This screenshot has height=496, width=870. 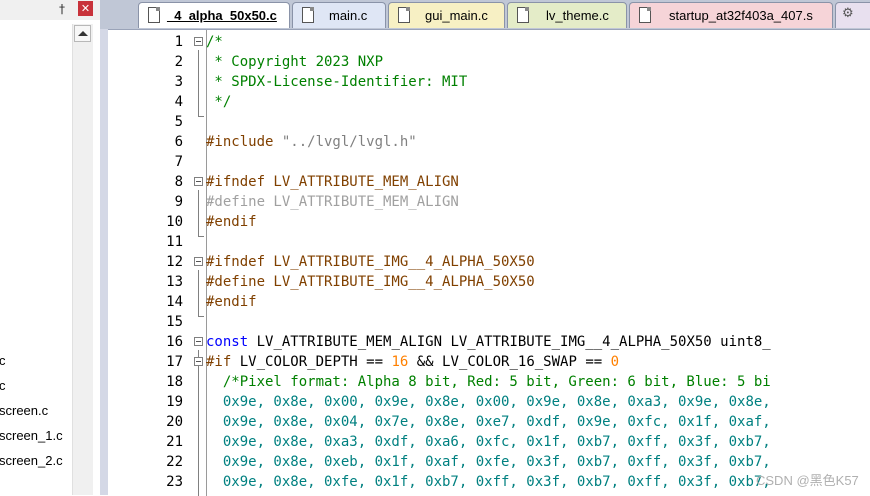 What do you see at coordinates (295, 142) in the screenshot?
I see `code-line: 6 #include "../lvgl/lvgl.h"` at bounding box center [295, 142].